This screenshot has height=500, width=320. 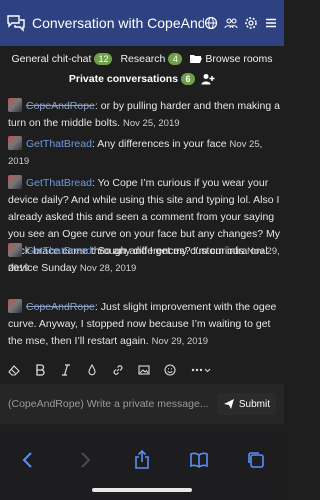 I want to click on add-user-icon, so click(x=208, y=79).